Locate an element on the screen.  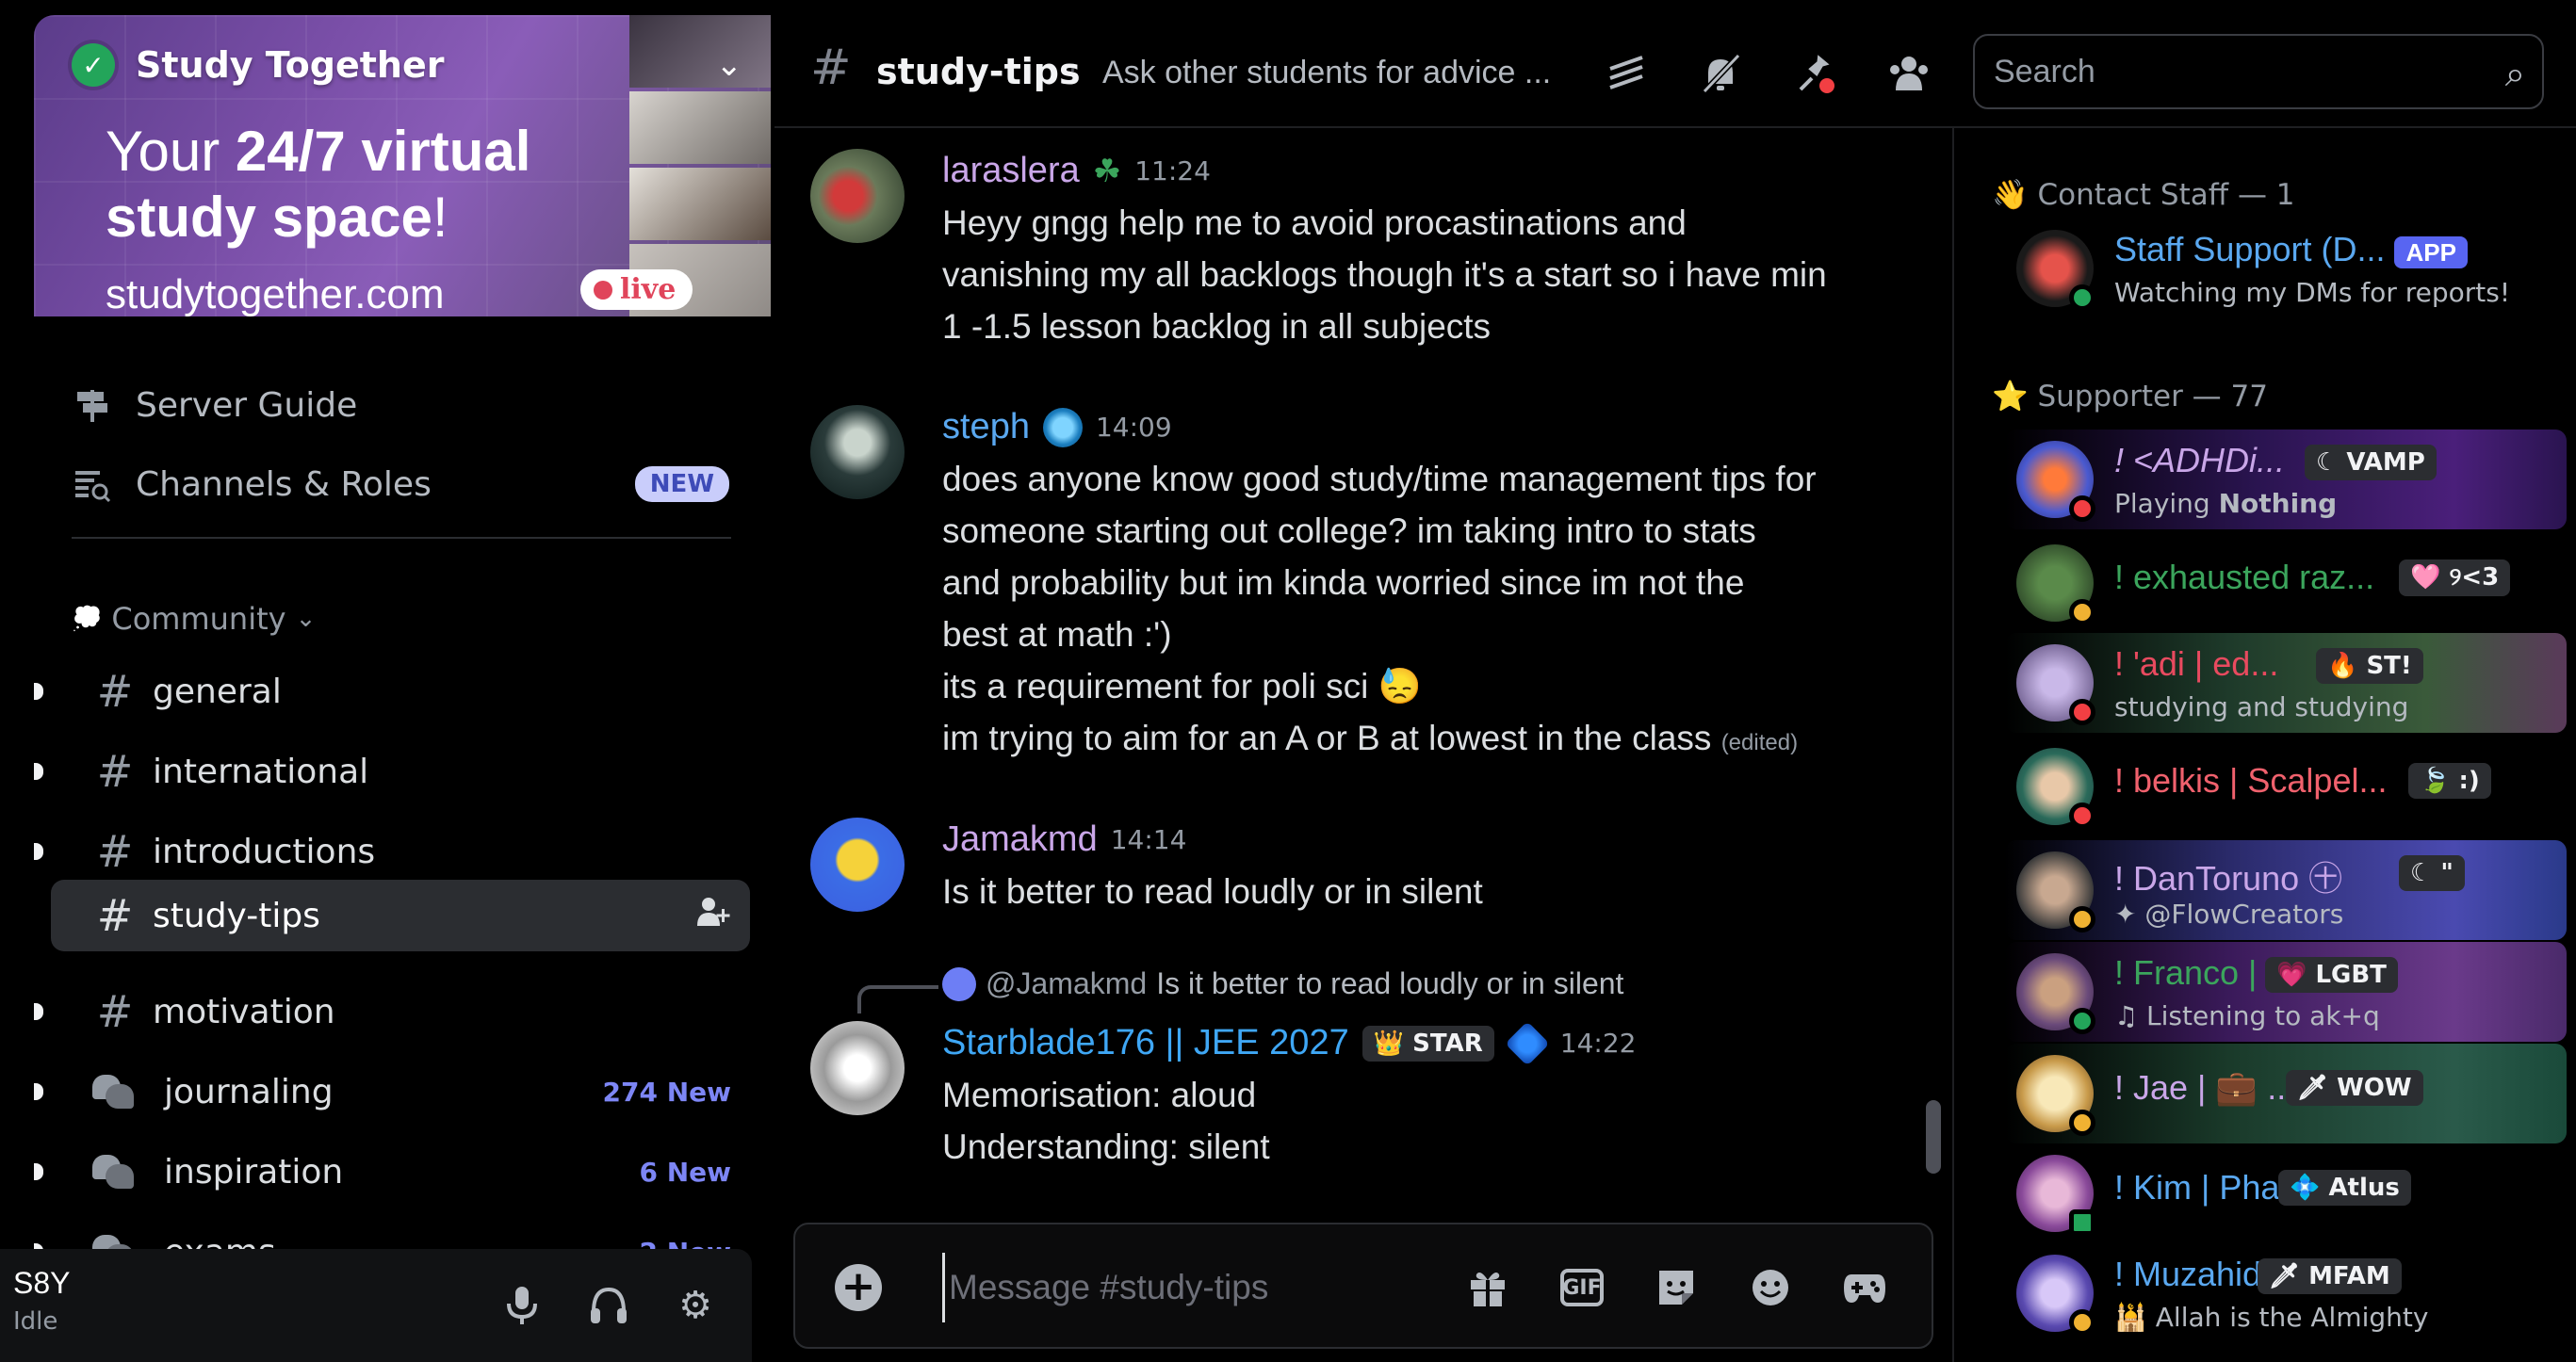
author-name: Starblade176 || JEE 2027 is located at coordinates (1145, 1043).